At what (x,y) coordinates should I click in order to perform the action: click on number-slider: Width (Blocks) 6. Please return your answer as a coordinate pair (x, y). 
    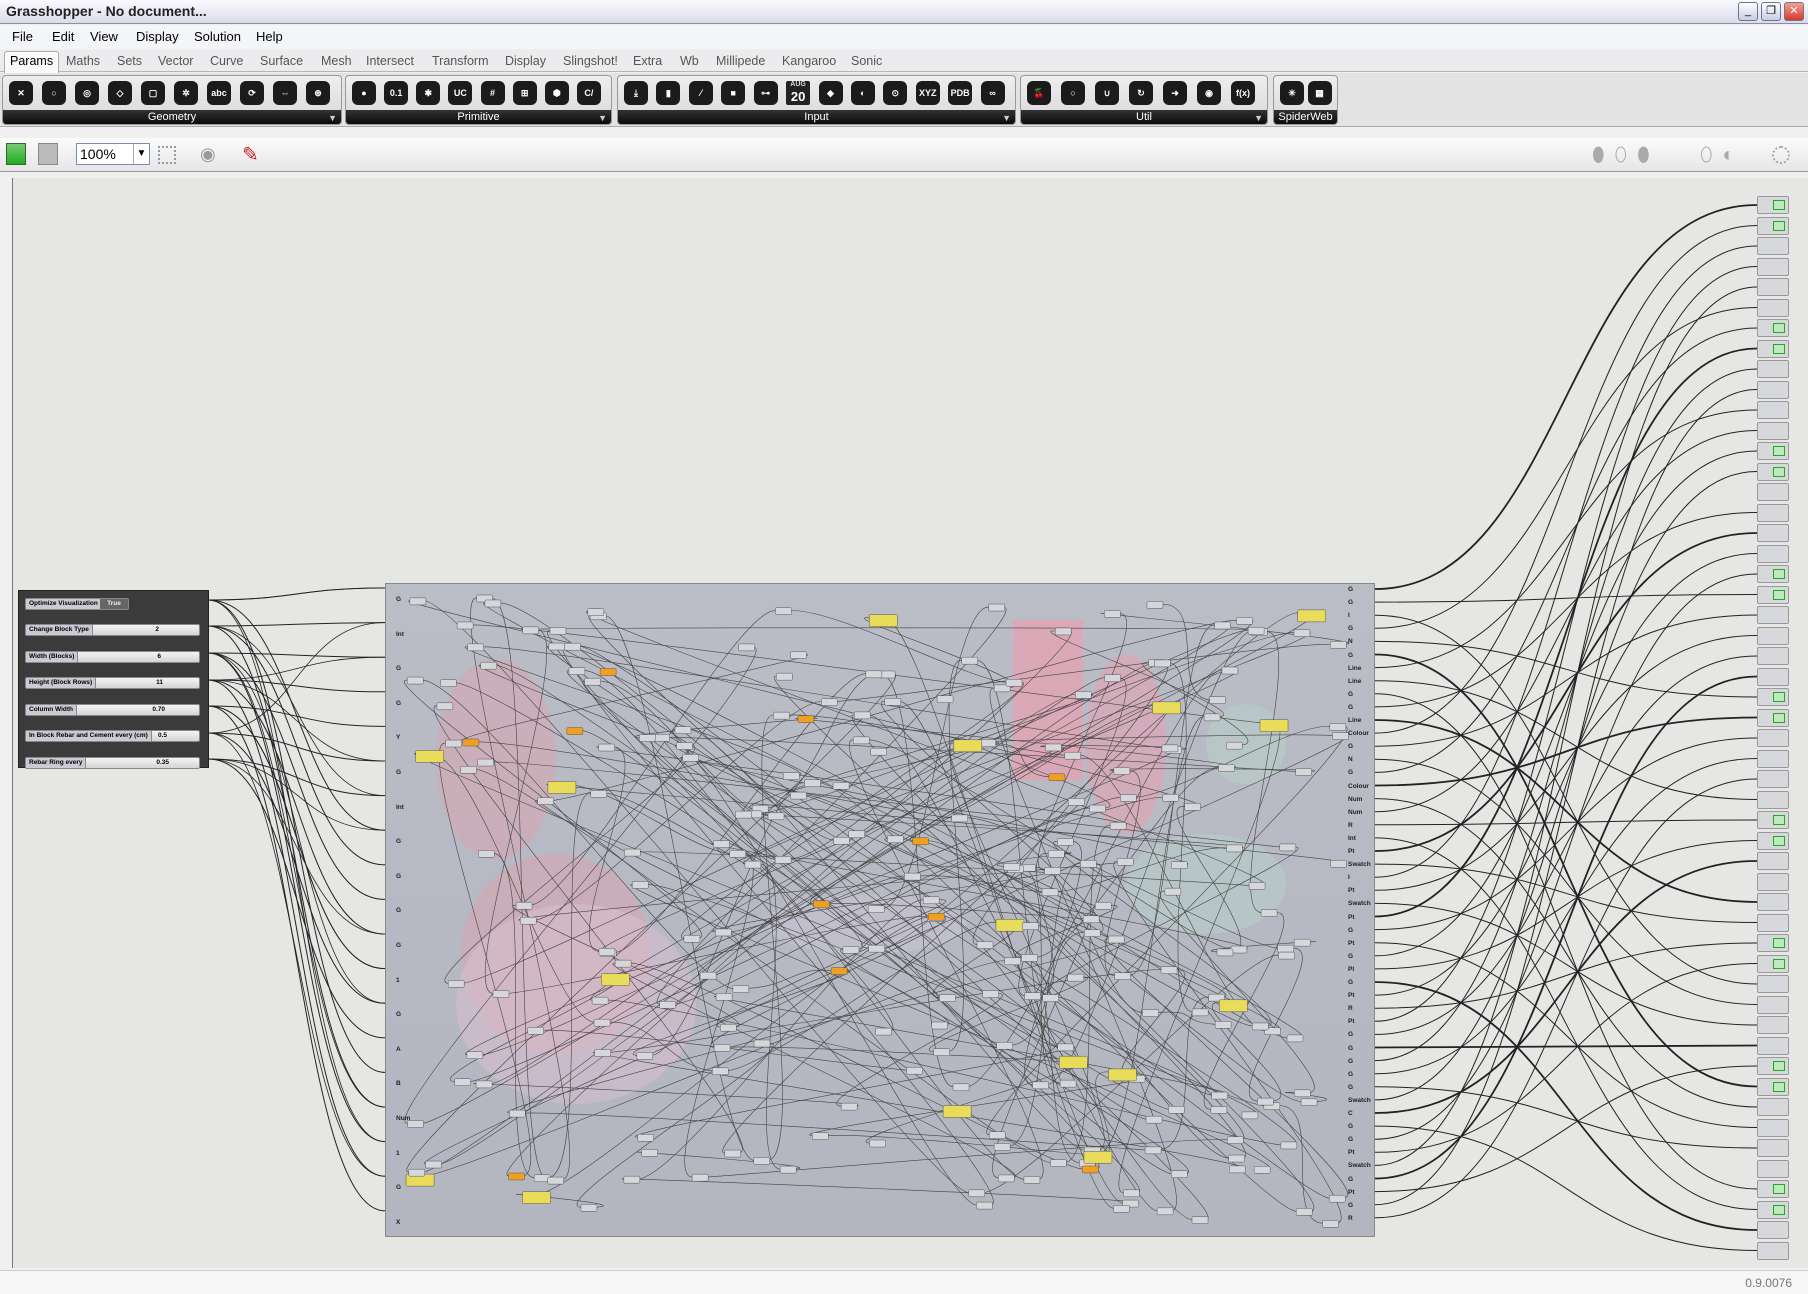
    Looking at the image, I should click on (112, 656).